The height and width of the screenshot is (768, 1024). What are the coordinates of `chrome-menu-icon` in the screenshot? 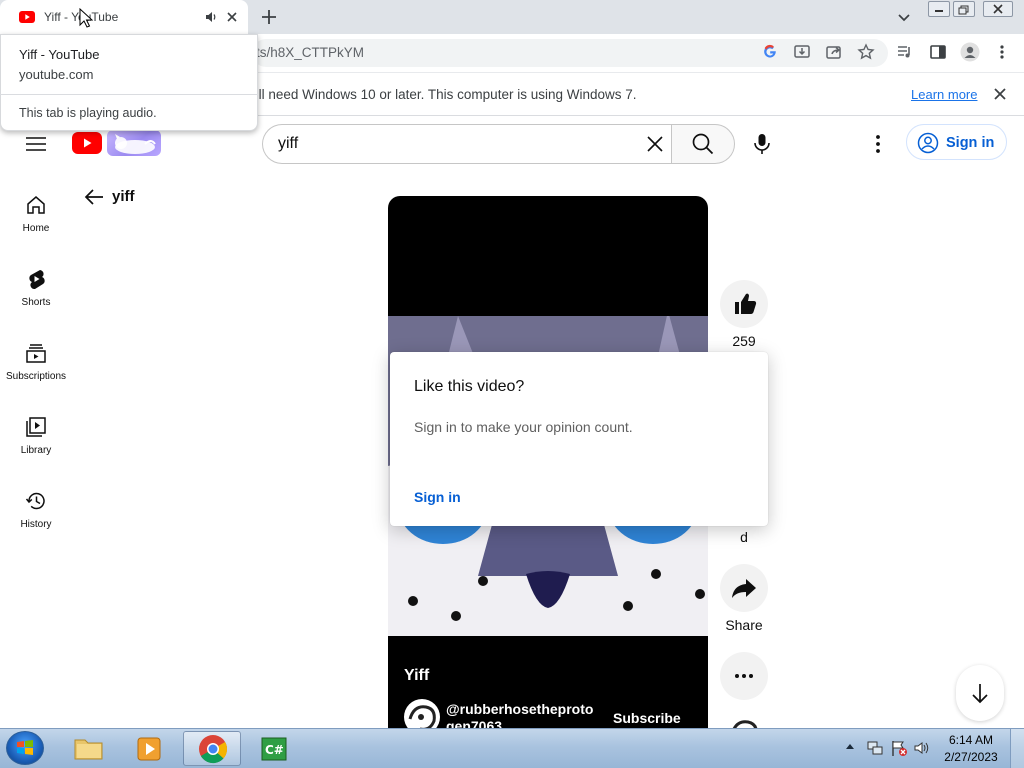 It's located at (1002, 52).